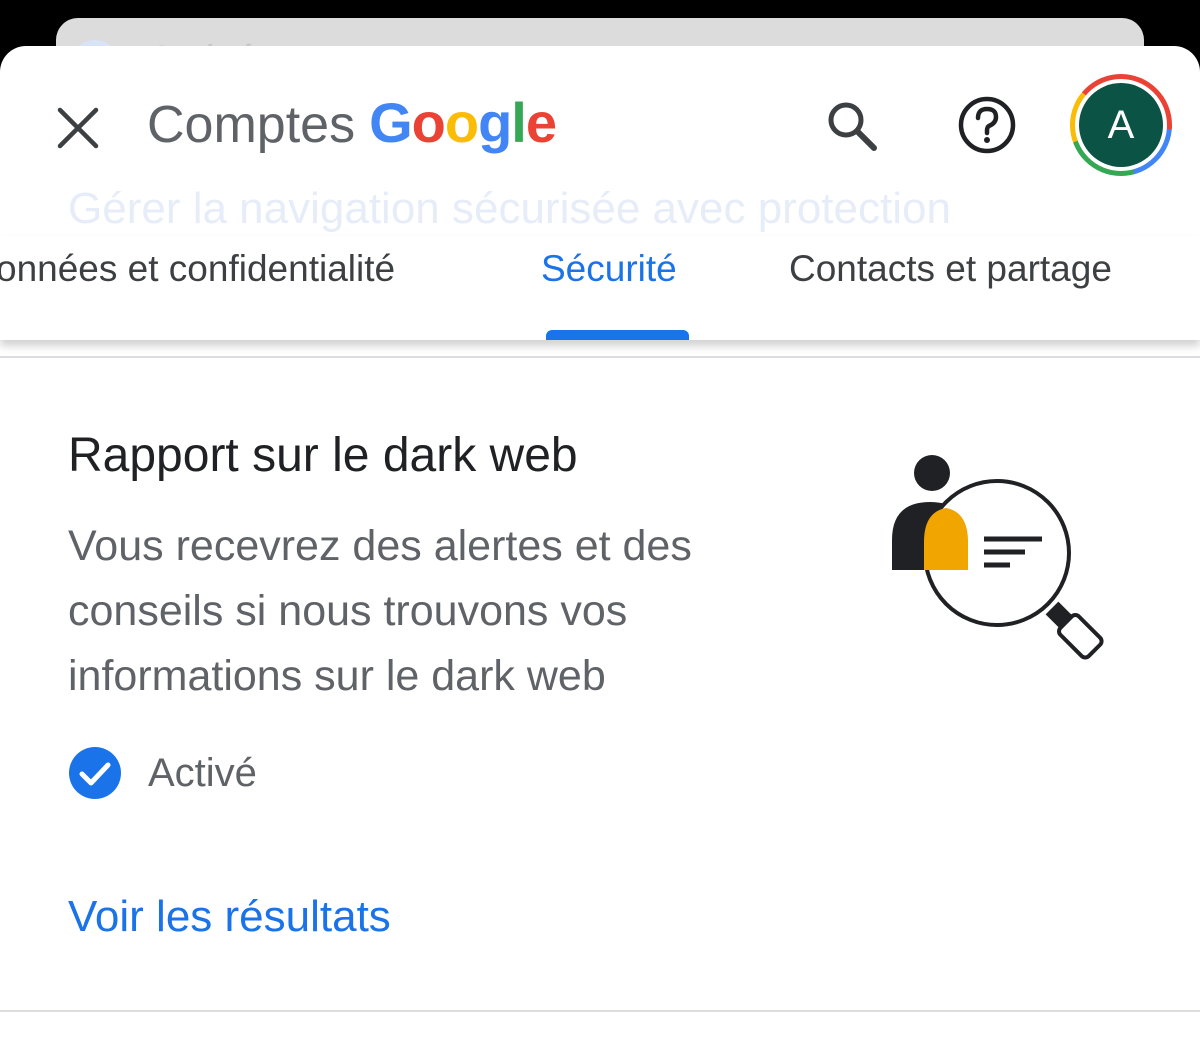  I want to click on avatar-border: A, so click(1121, 125).